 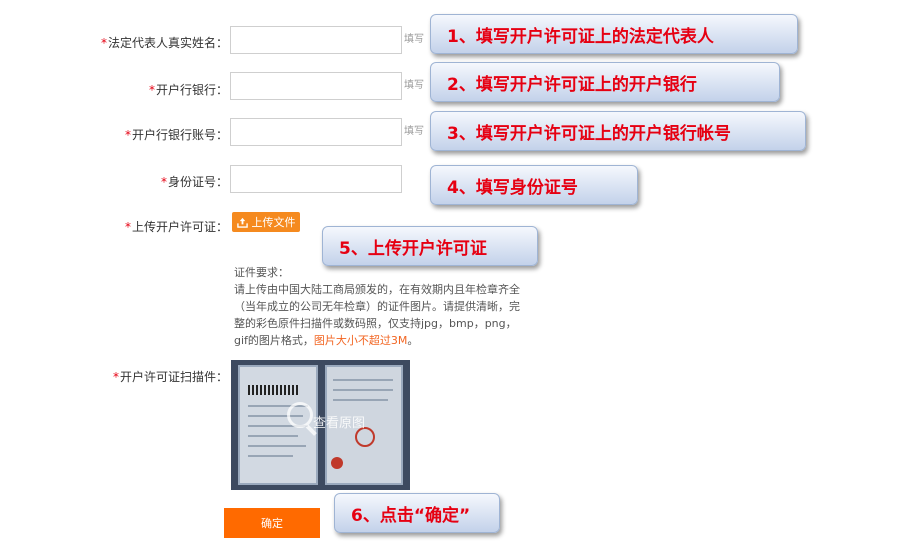 I want to click on upload-file-button: 上传文件, so click(x=266, y=222).